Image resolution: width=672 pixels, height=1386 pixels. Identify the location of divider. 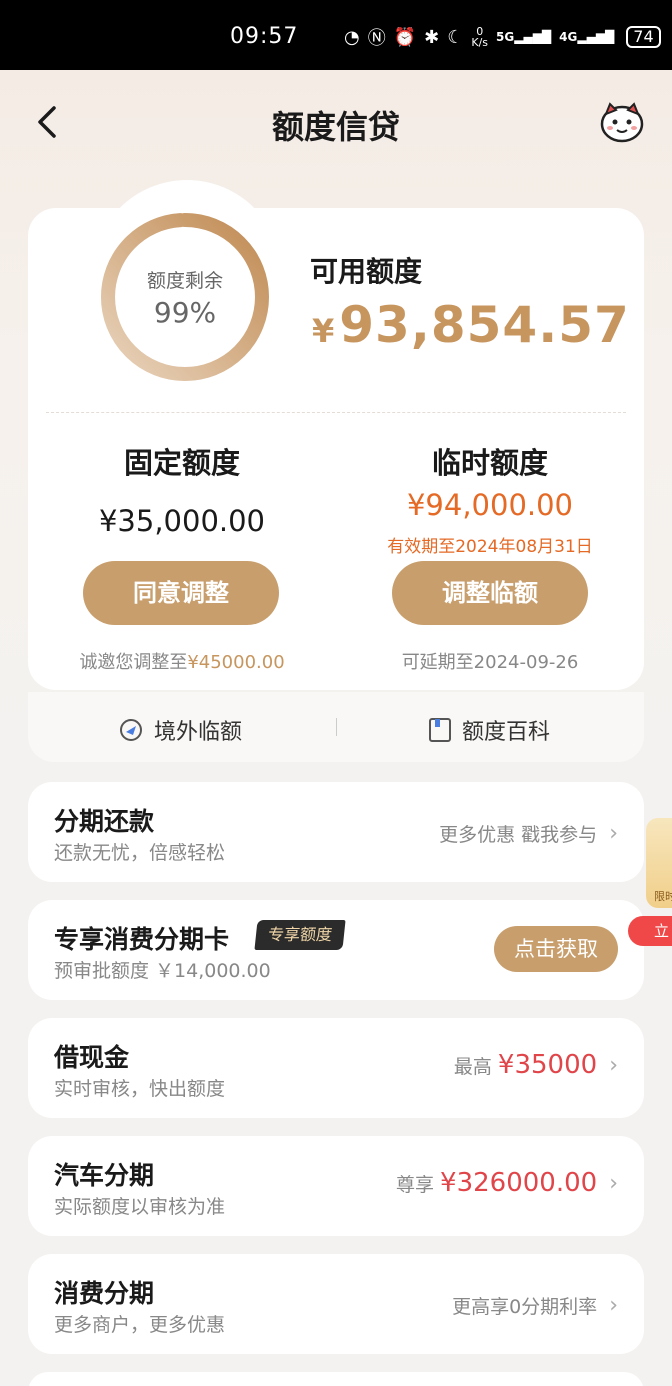
(336, 412).